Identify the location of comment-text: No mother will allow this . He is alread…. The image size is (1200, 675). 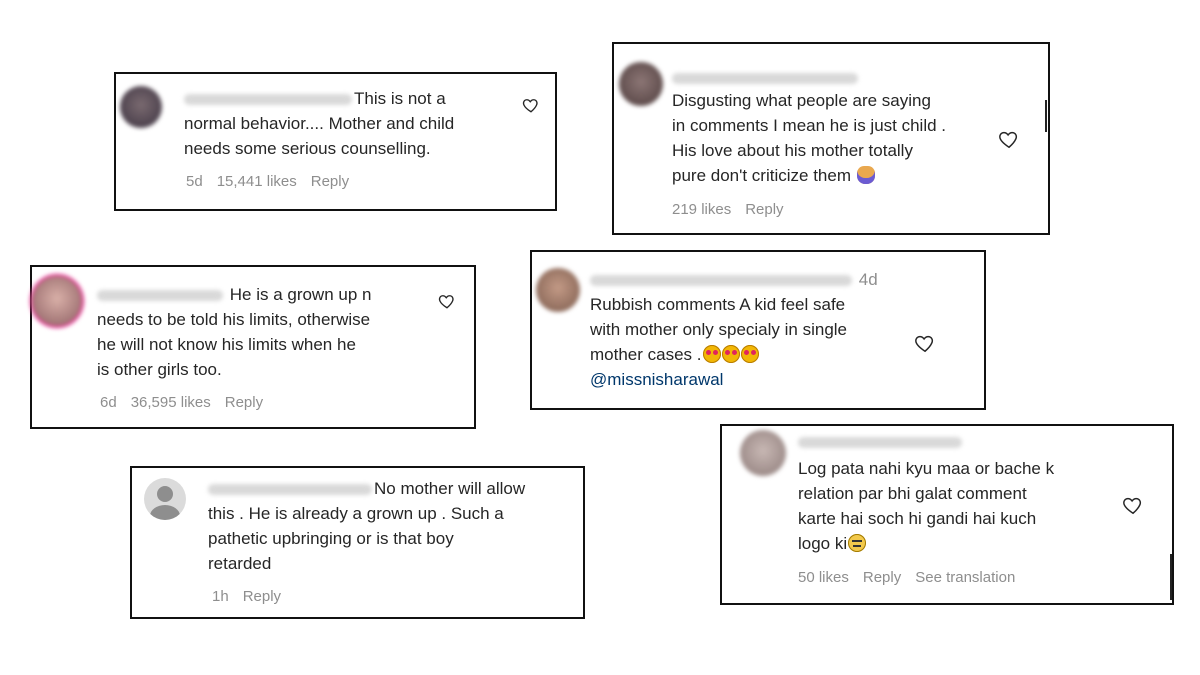
(367, 526).